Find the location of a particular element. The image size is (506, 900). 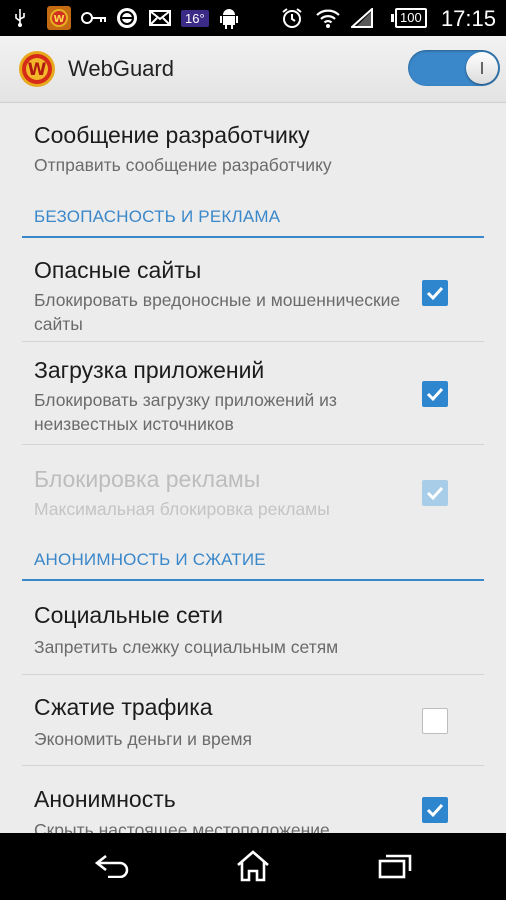

dangerous-sites-checkbox is located at coordinates (435, 293).